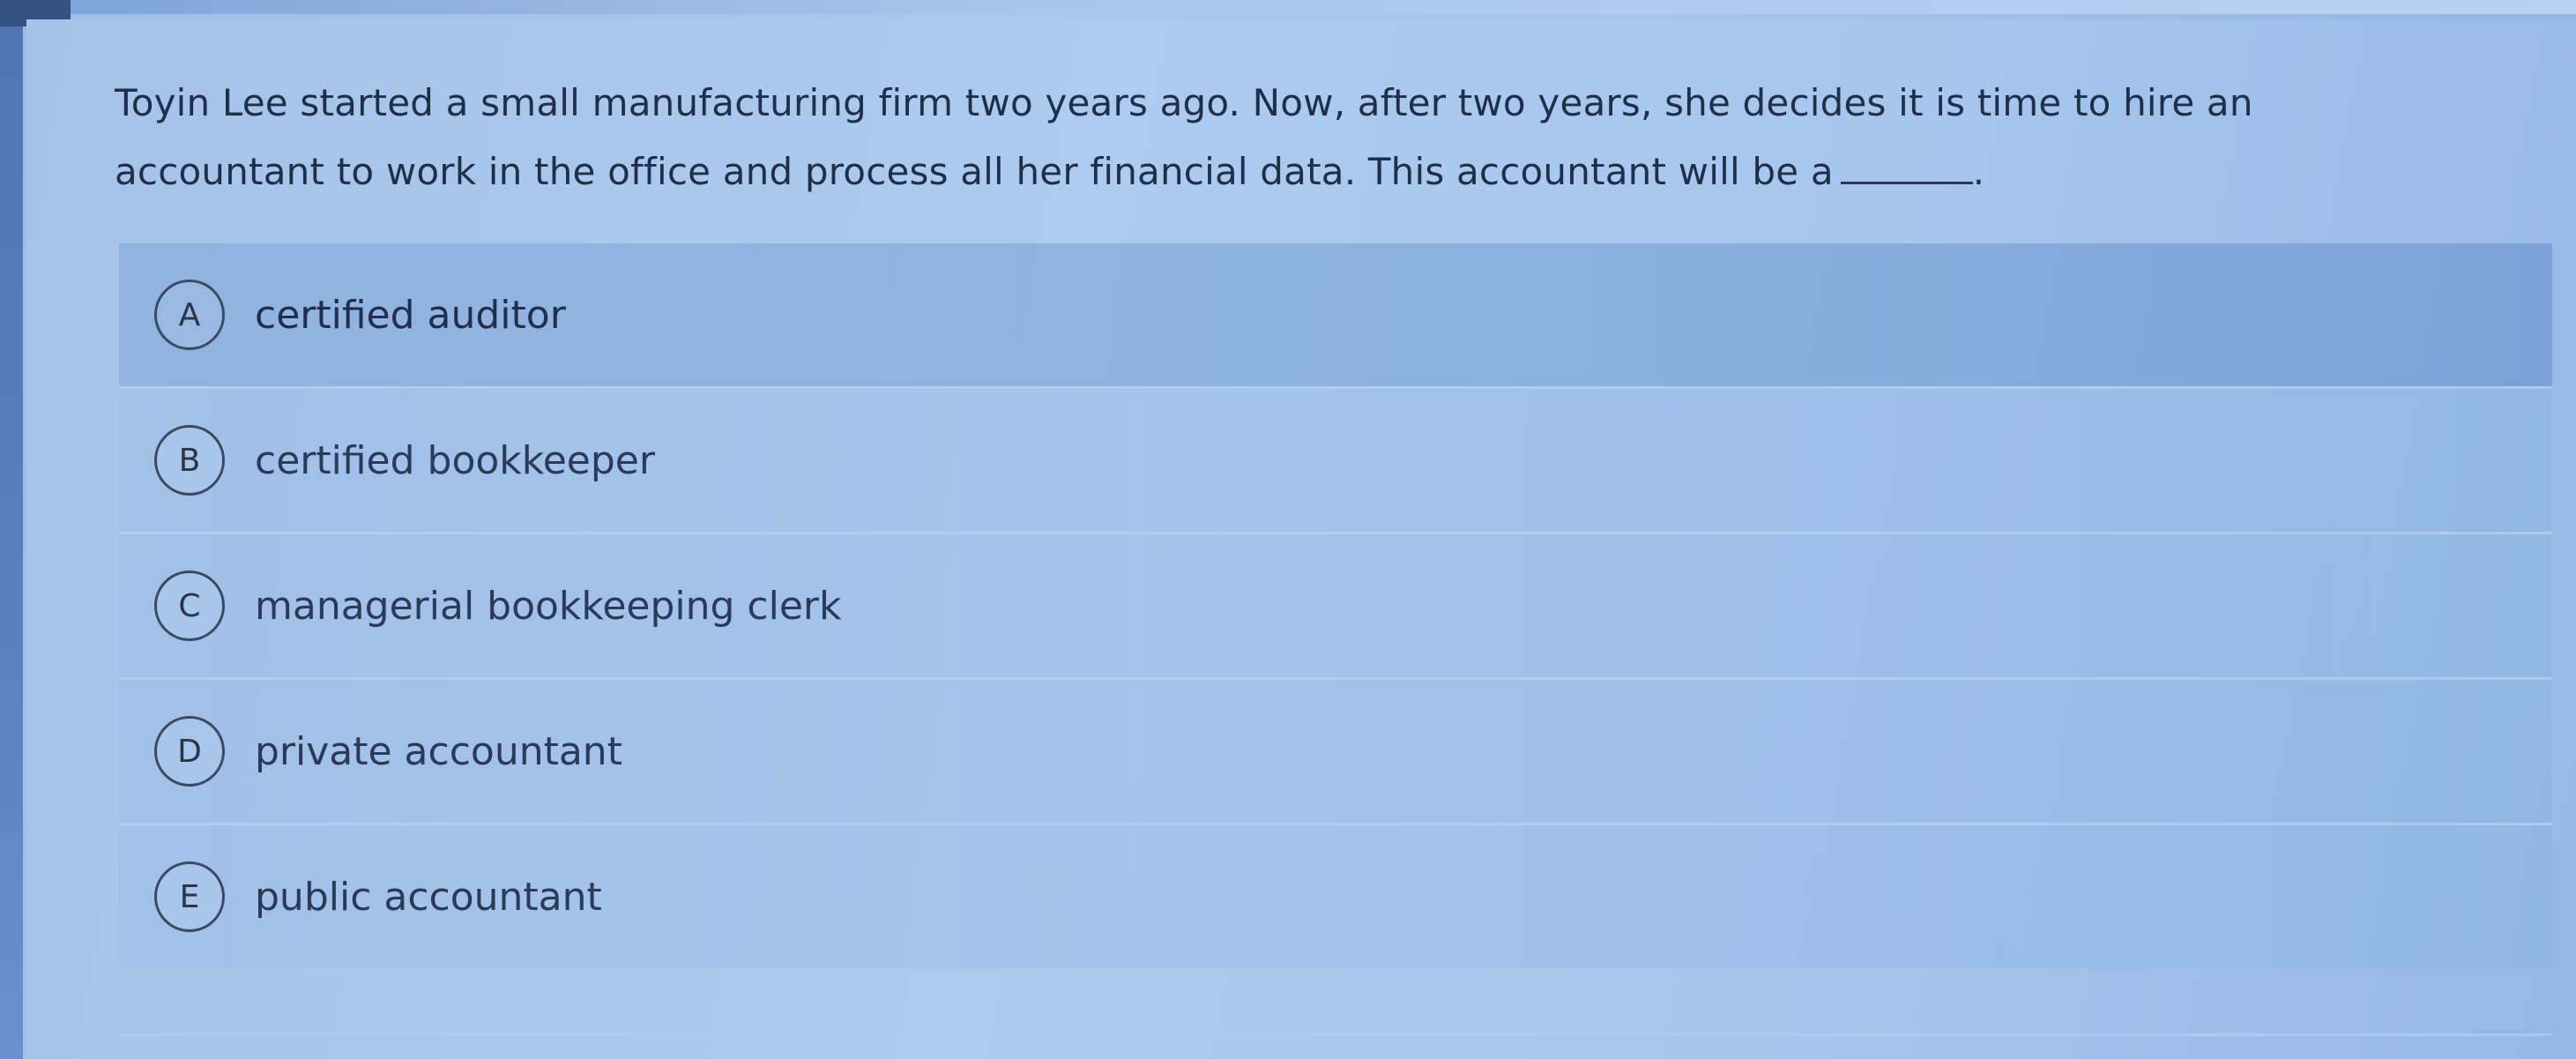 The image size is (2576, 1059). I want to click on screen-left-edge, so click(11, 529).